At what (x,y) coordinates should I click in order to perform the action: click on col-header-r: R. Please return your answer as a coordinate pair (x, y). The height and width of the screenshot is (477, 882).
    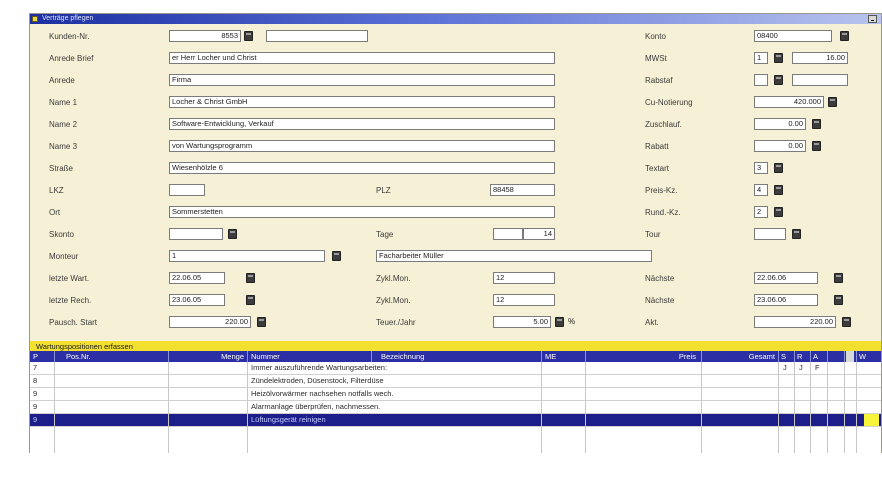
    Looking at the image, I should click on (803, 356).